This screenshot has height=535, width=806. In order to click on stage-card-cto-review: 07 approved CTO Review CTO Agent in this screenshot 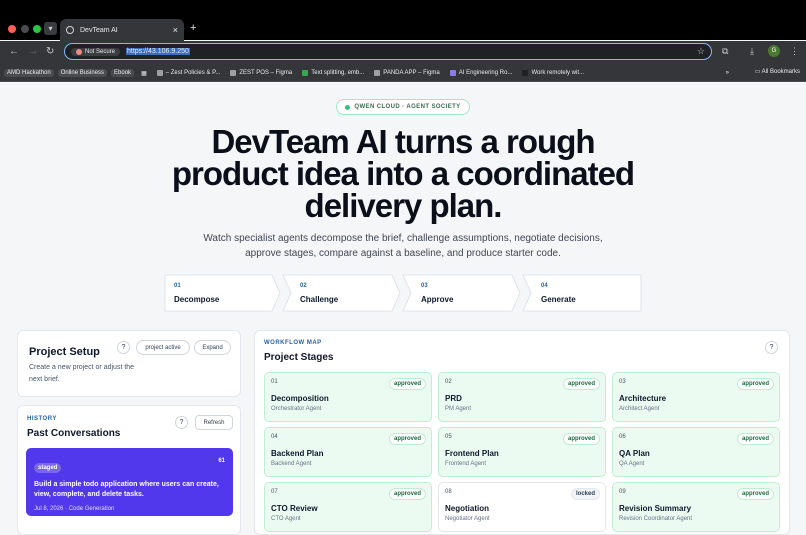, I will do `click(348, 507)`.